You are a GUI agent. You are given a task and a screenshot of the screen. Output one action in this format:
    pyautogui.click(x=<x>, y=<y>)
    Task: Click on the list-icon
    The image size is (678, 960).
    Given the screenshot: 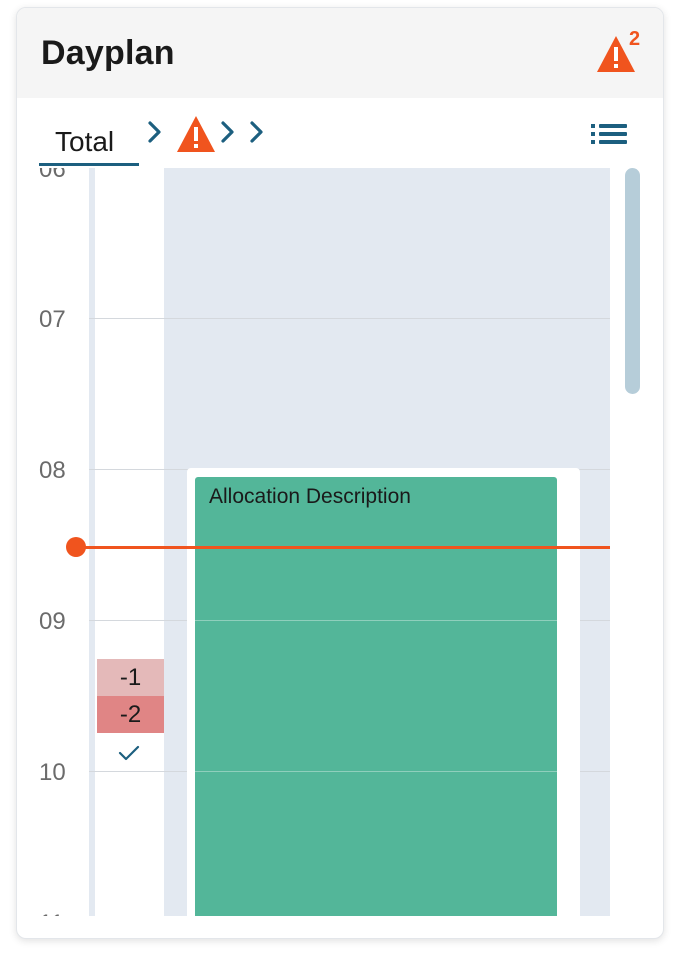 What is the action you would take?
    pyautogui.click(x=609, y=134)
    